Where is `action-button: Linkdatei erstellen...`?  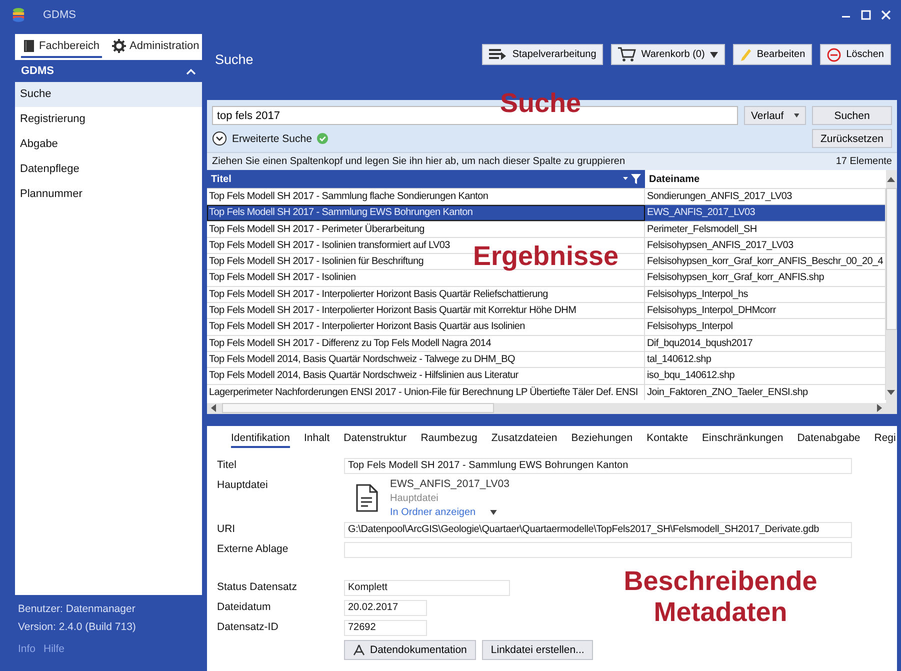
action-button: Linkdatei erstellen... is located at coordinates (538, 650).